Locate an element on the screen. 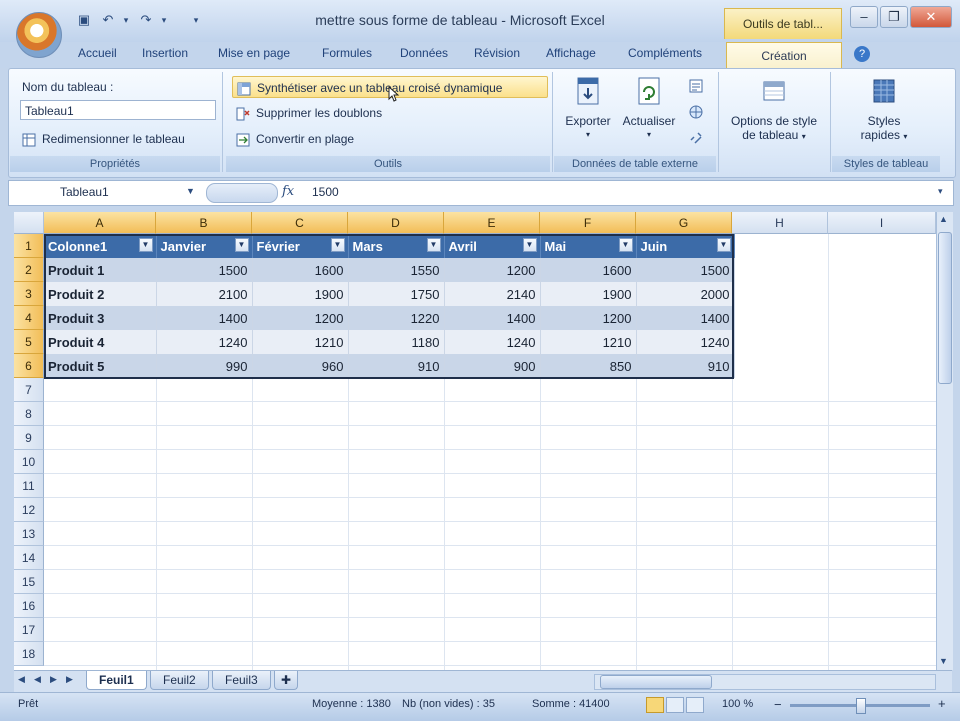 Image resolution: width=960 pixels, height=721 pixels. select-all-button is located at coordinates (29, 223).